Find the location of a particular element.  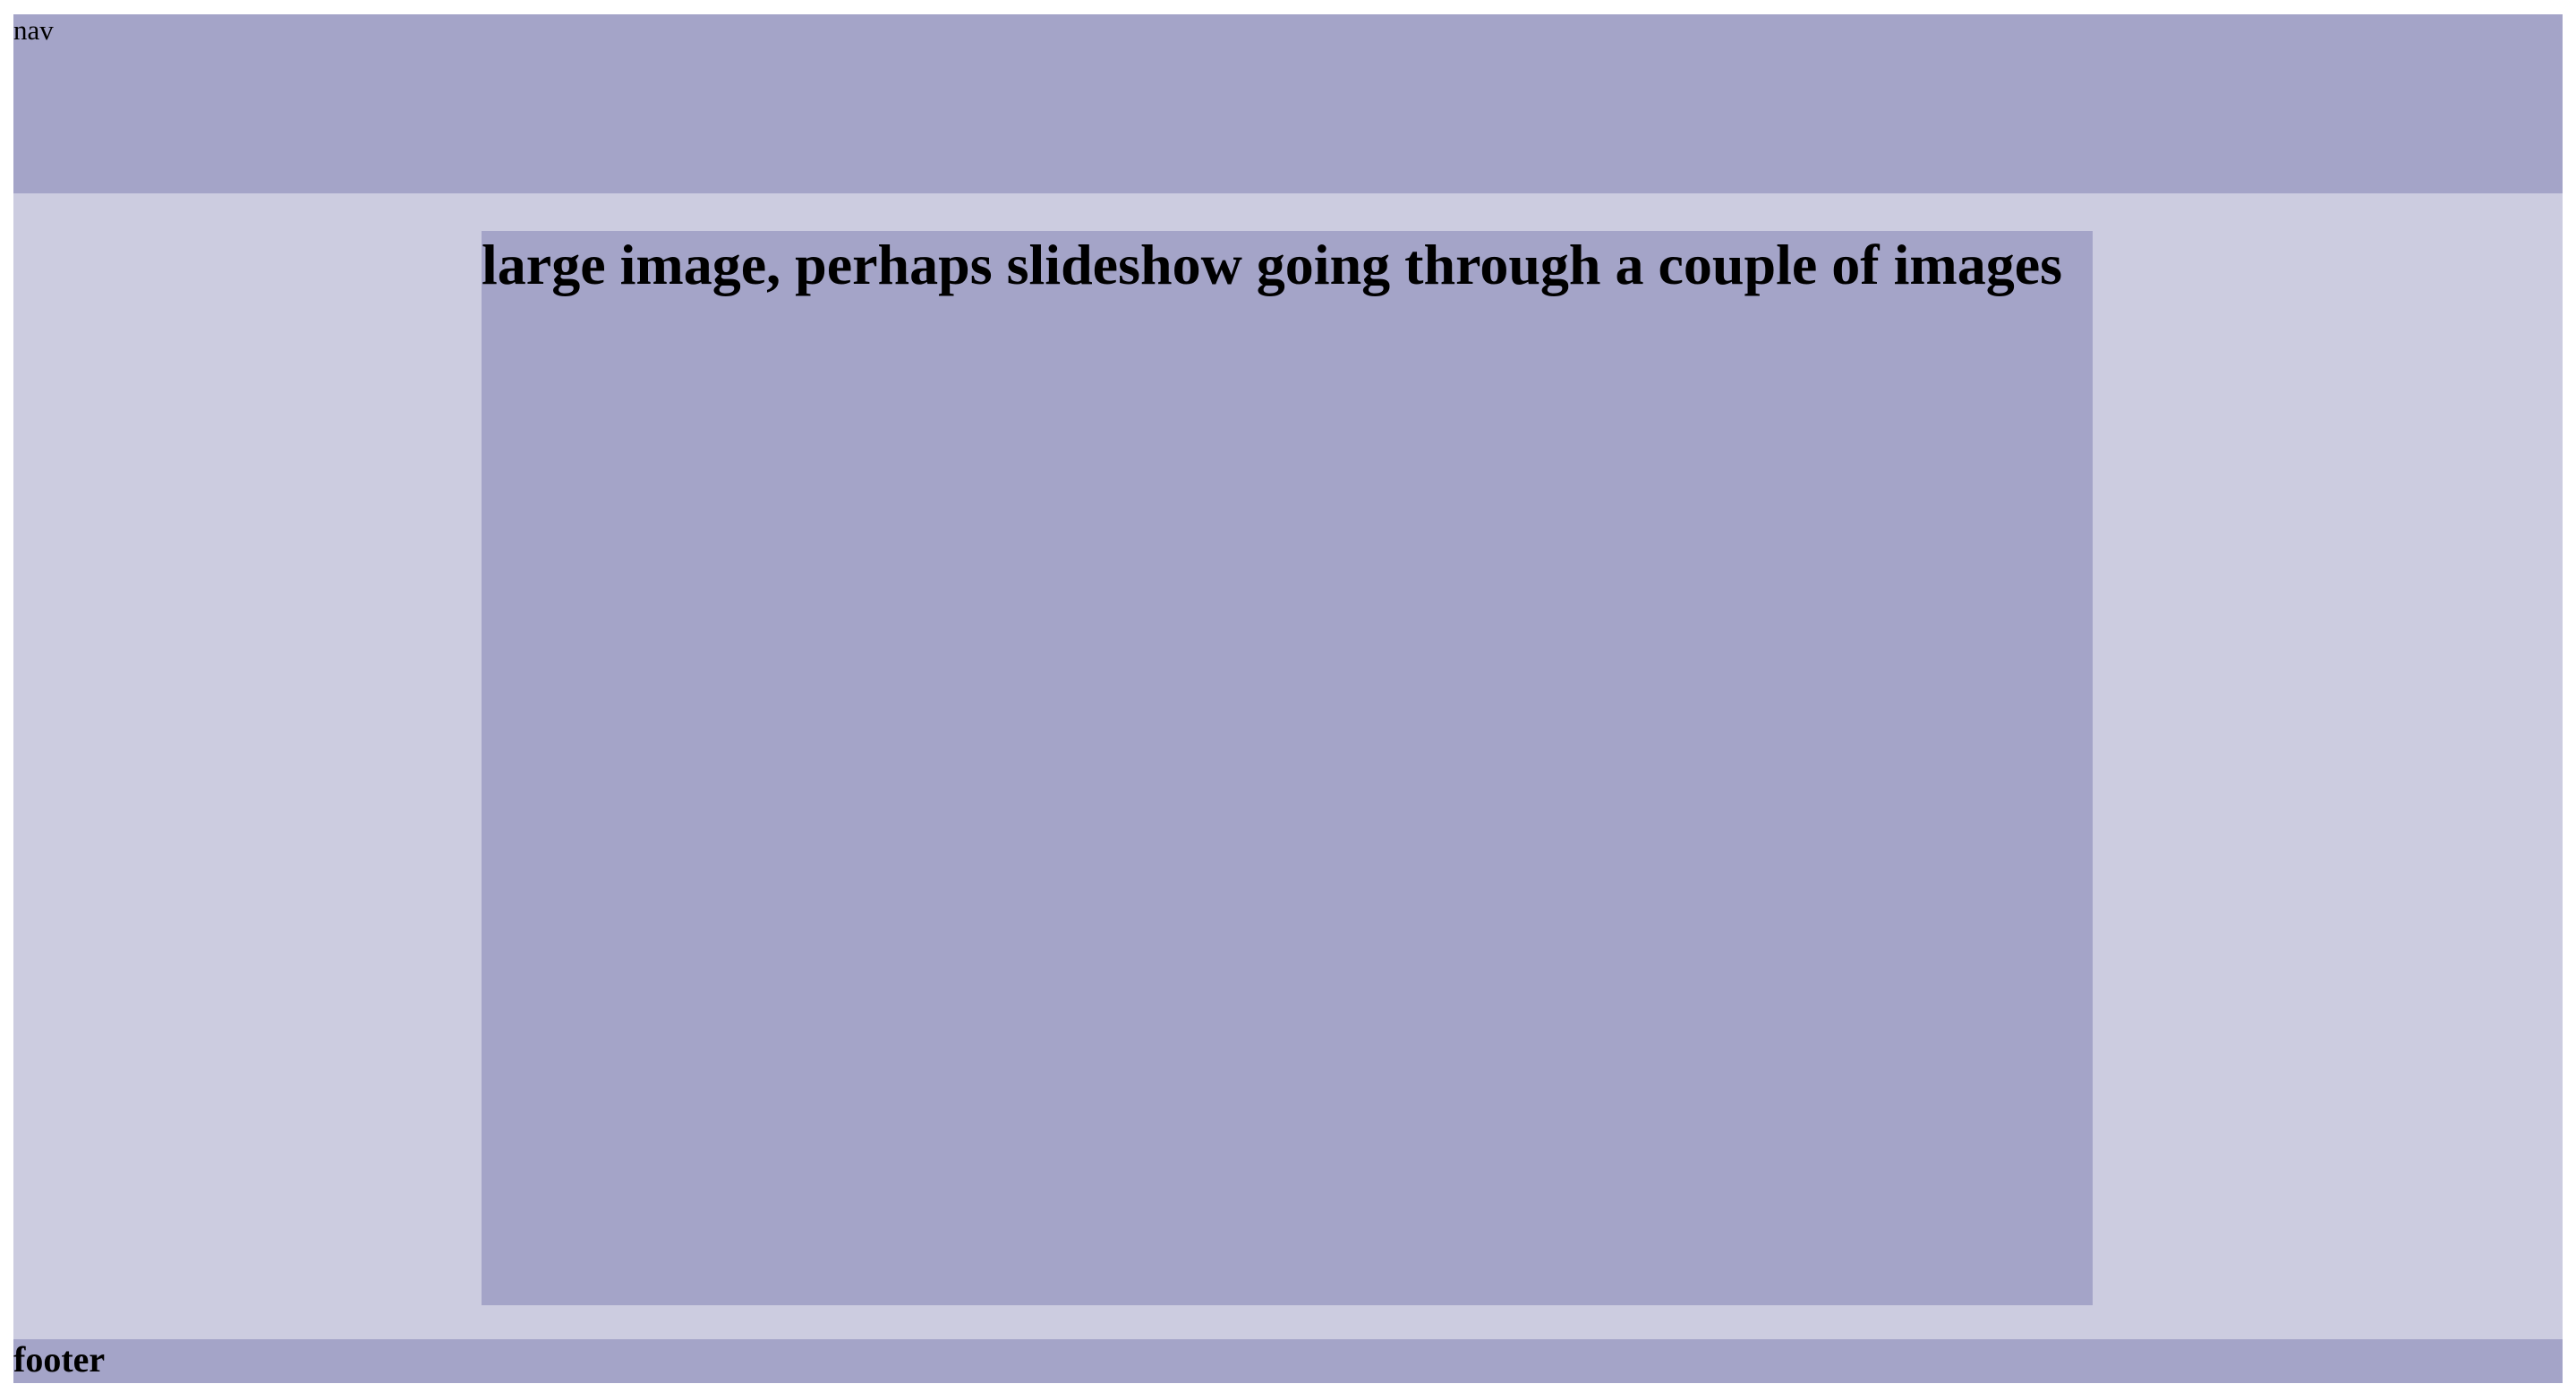

nav-bar: nav is located at coordinates (1288, 103).